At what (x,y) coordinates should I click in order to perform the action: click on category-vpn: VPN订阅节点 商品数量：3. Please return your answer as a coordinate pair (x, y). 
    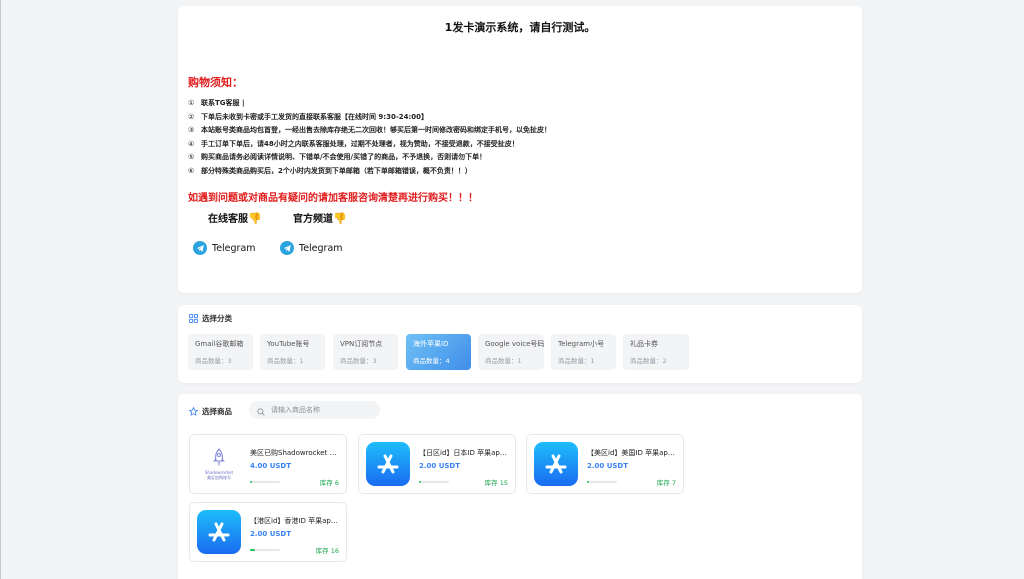
    Looking at the image, I should click on (365, 352).